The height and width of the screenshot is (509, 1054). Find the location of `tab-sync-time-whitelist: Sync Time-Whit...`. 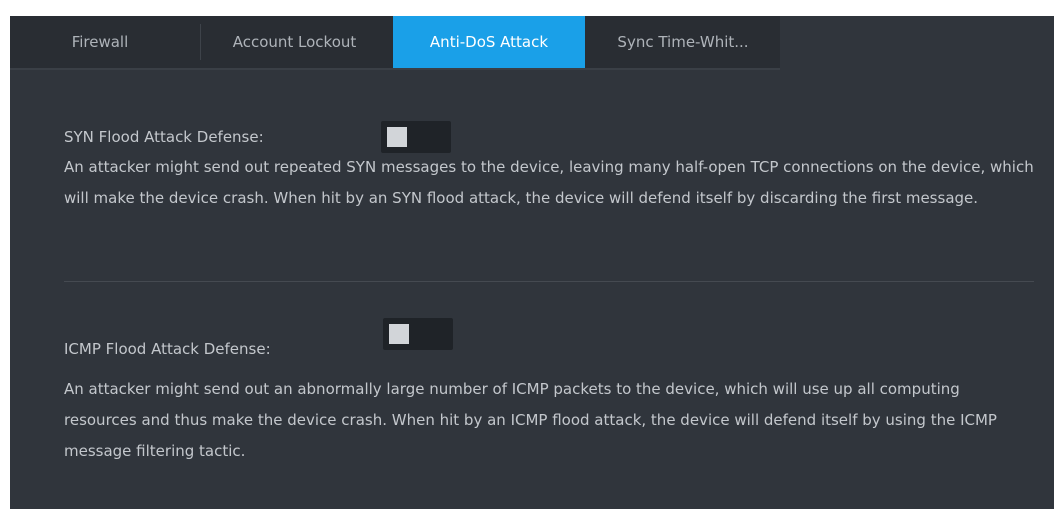

tab-sync-time-whitelist: Sync Time-Whit... is located at coordinates (683, 42).